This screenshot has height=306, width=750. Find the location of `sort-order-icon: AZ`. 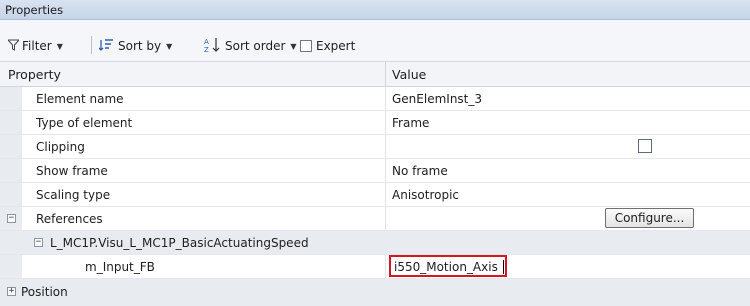

sort-order-icon: AZ is located at coordinates (213, 46).